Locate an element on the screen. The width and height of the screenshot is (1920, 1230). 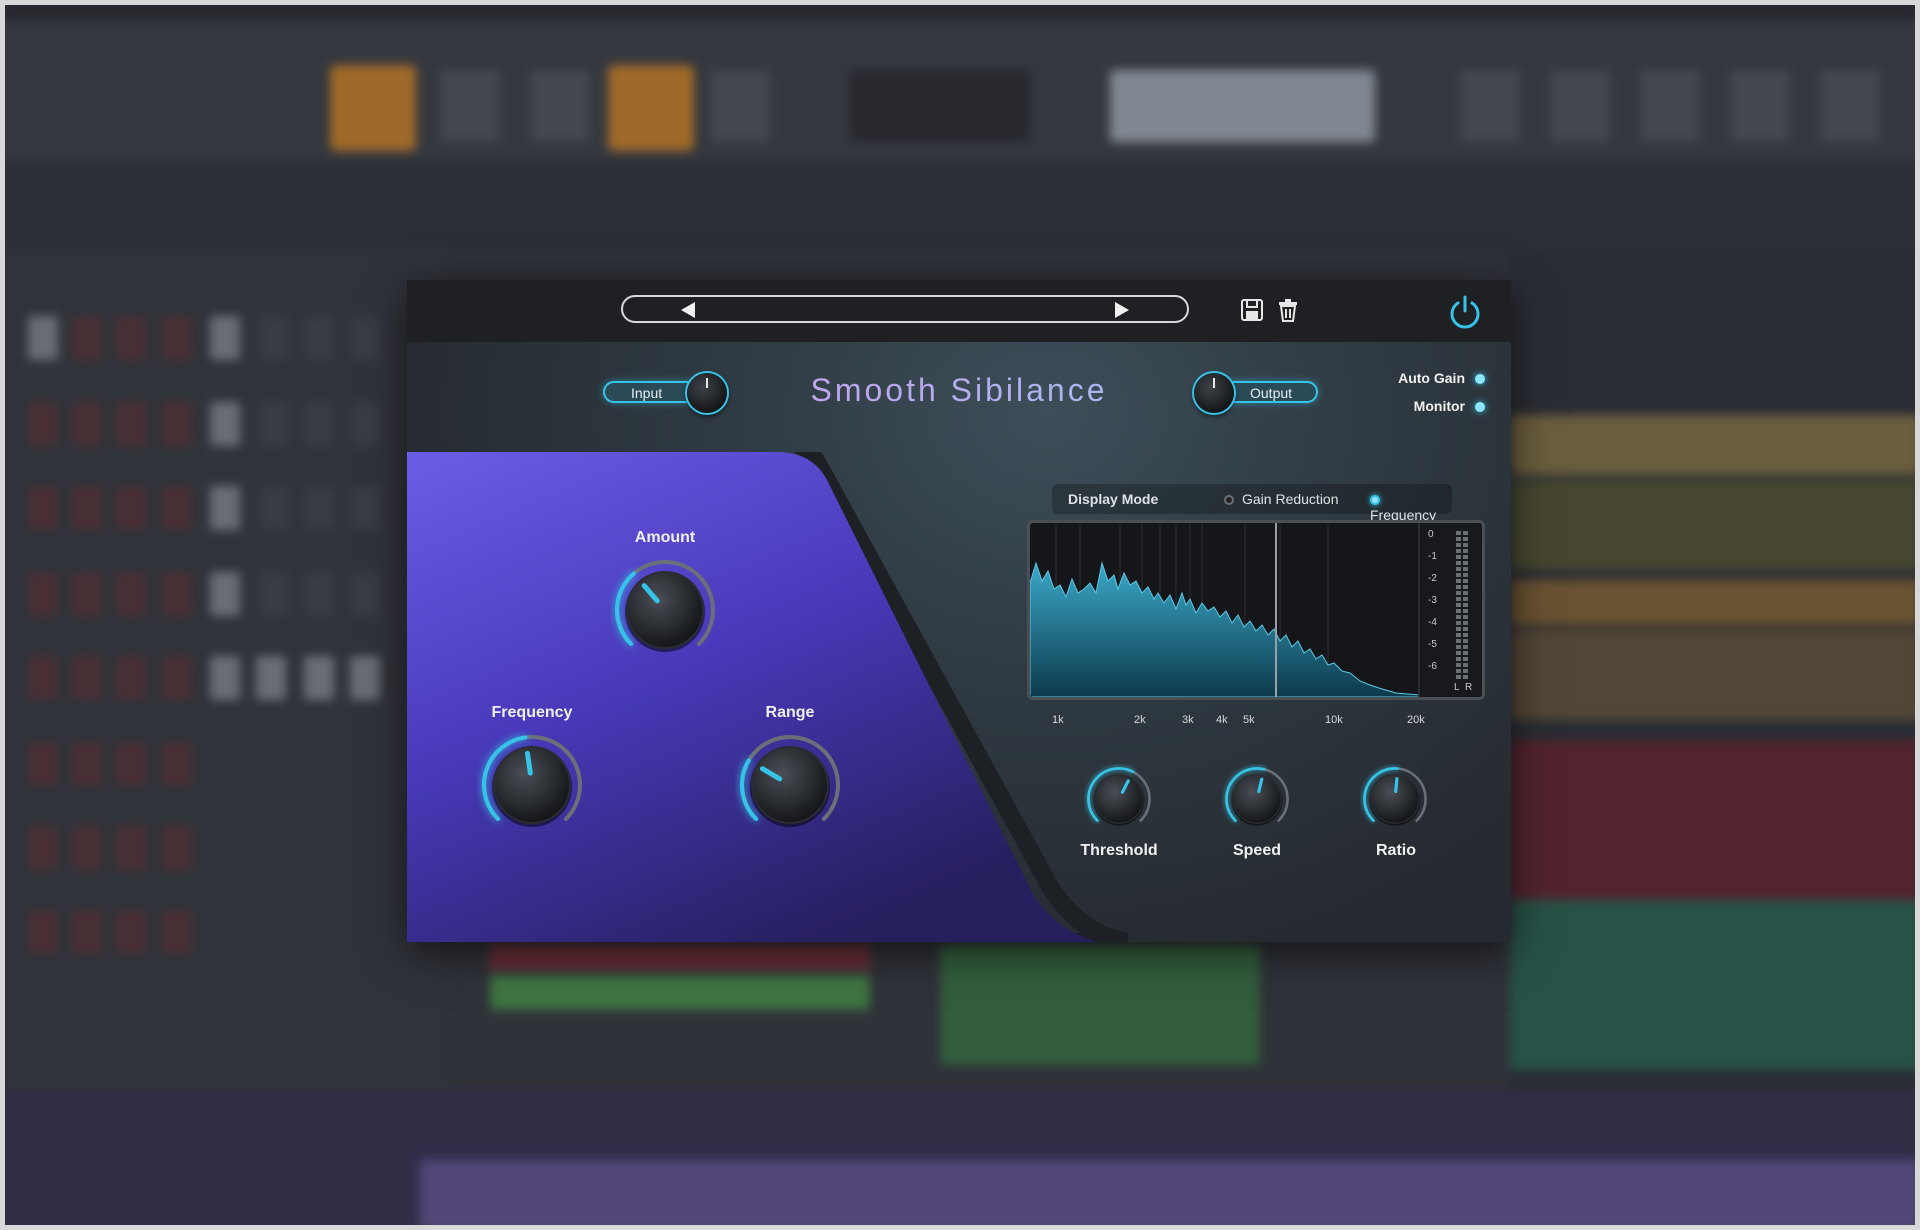
display-mode-selector: Display Mode Gain Reduction Frequency is located at coordinates (1252, 503).